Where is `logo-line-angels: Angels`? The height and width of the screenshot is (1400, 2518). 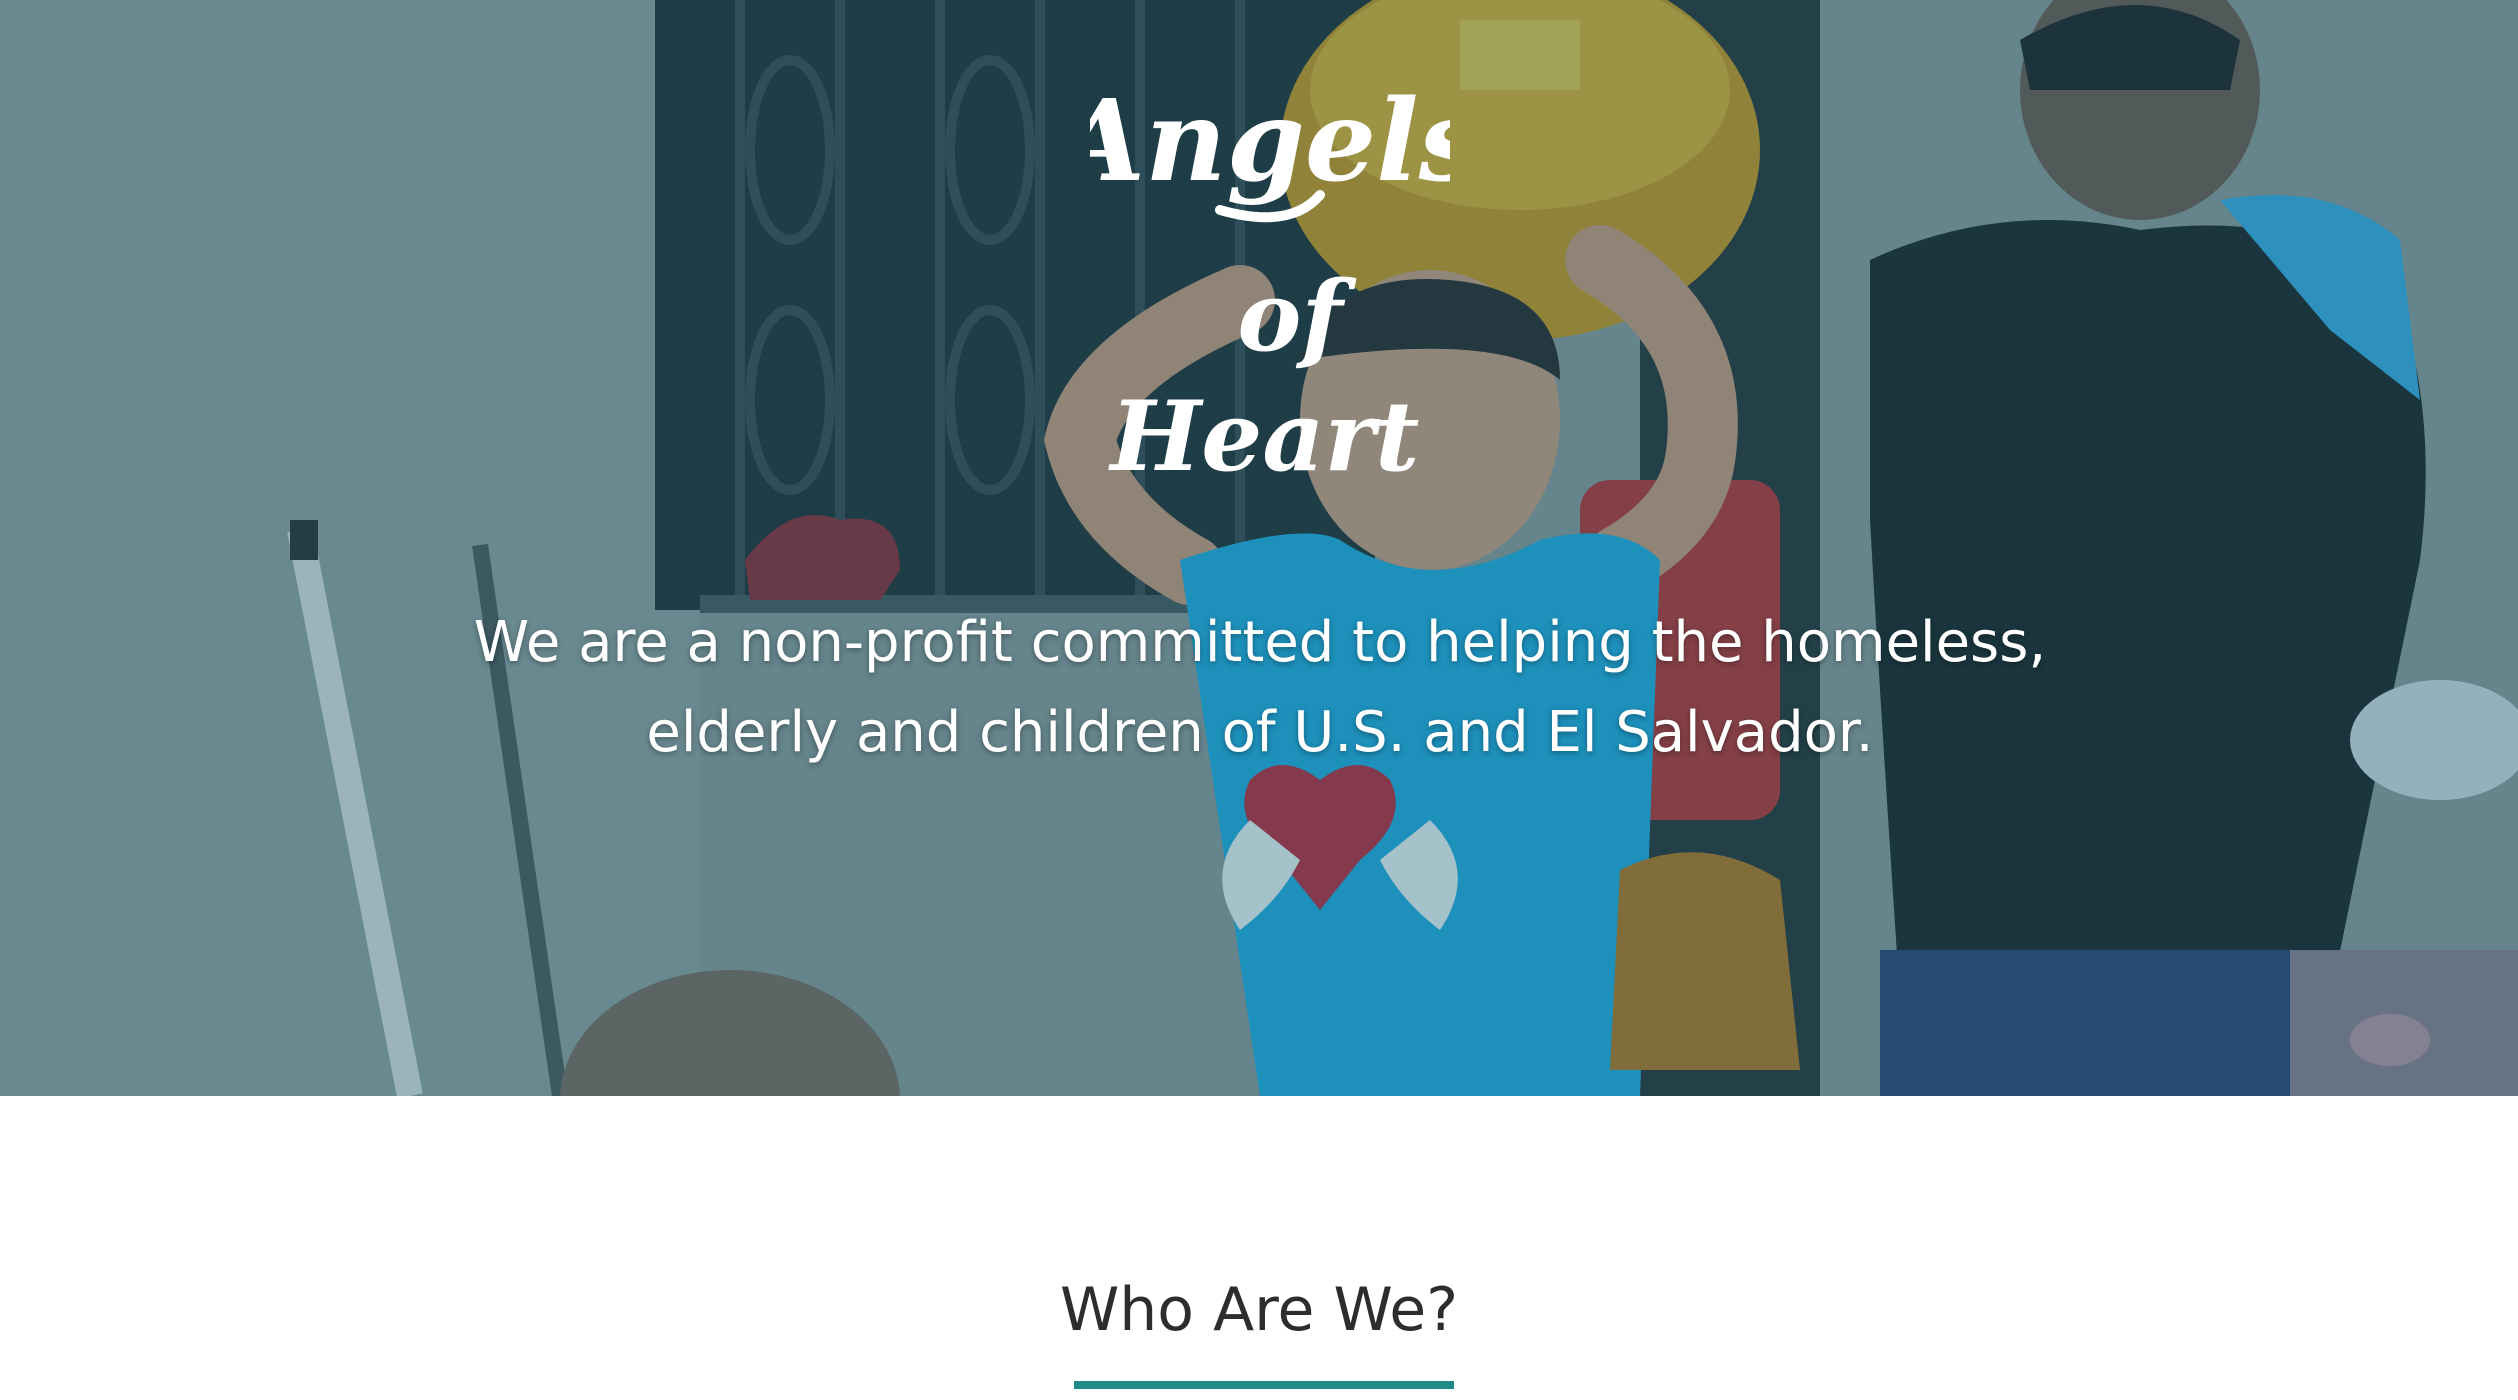
logo-line-angels: Angels is located at coordinates (1270, 141).